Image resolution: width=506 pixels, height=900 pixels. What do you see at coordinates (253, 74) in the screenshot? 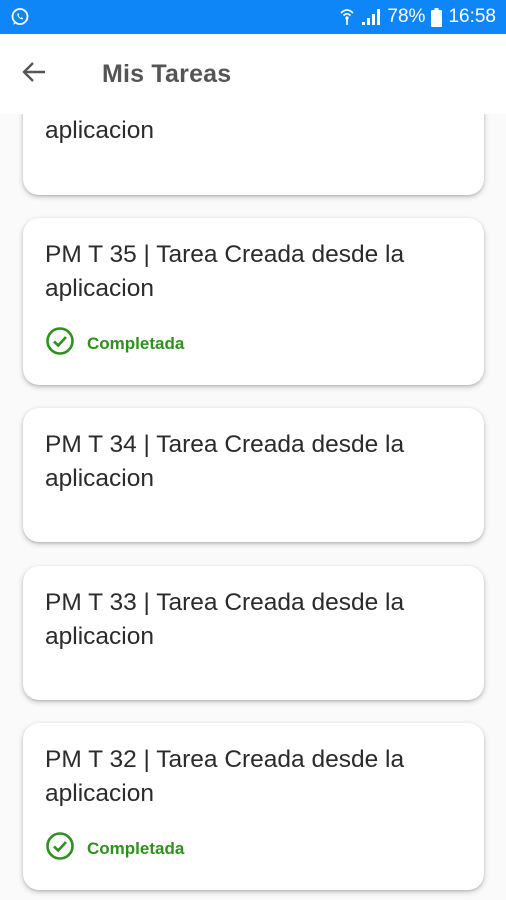
I see `app-bar: Mis Tareas` at bounding box center [253, 74].